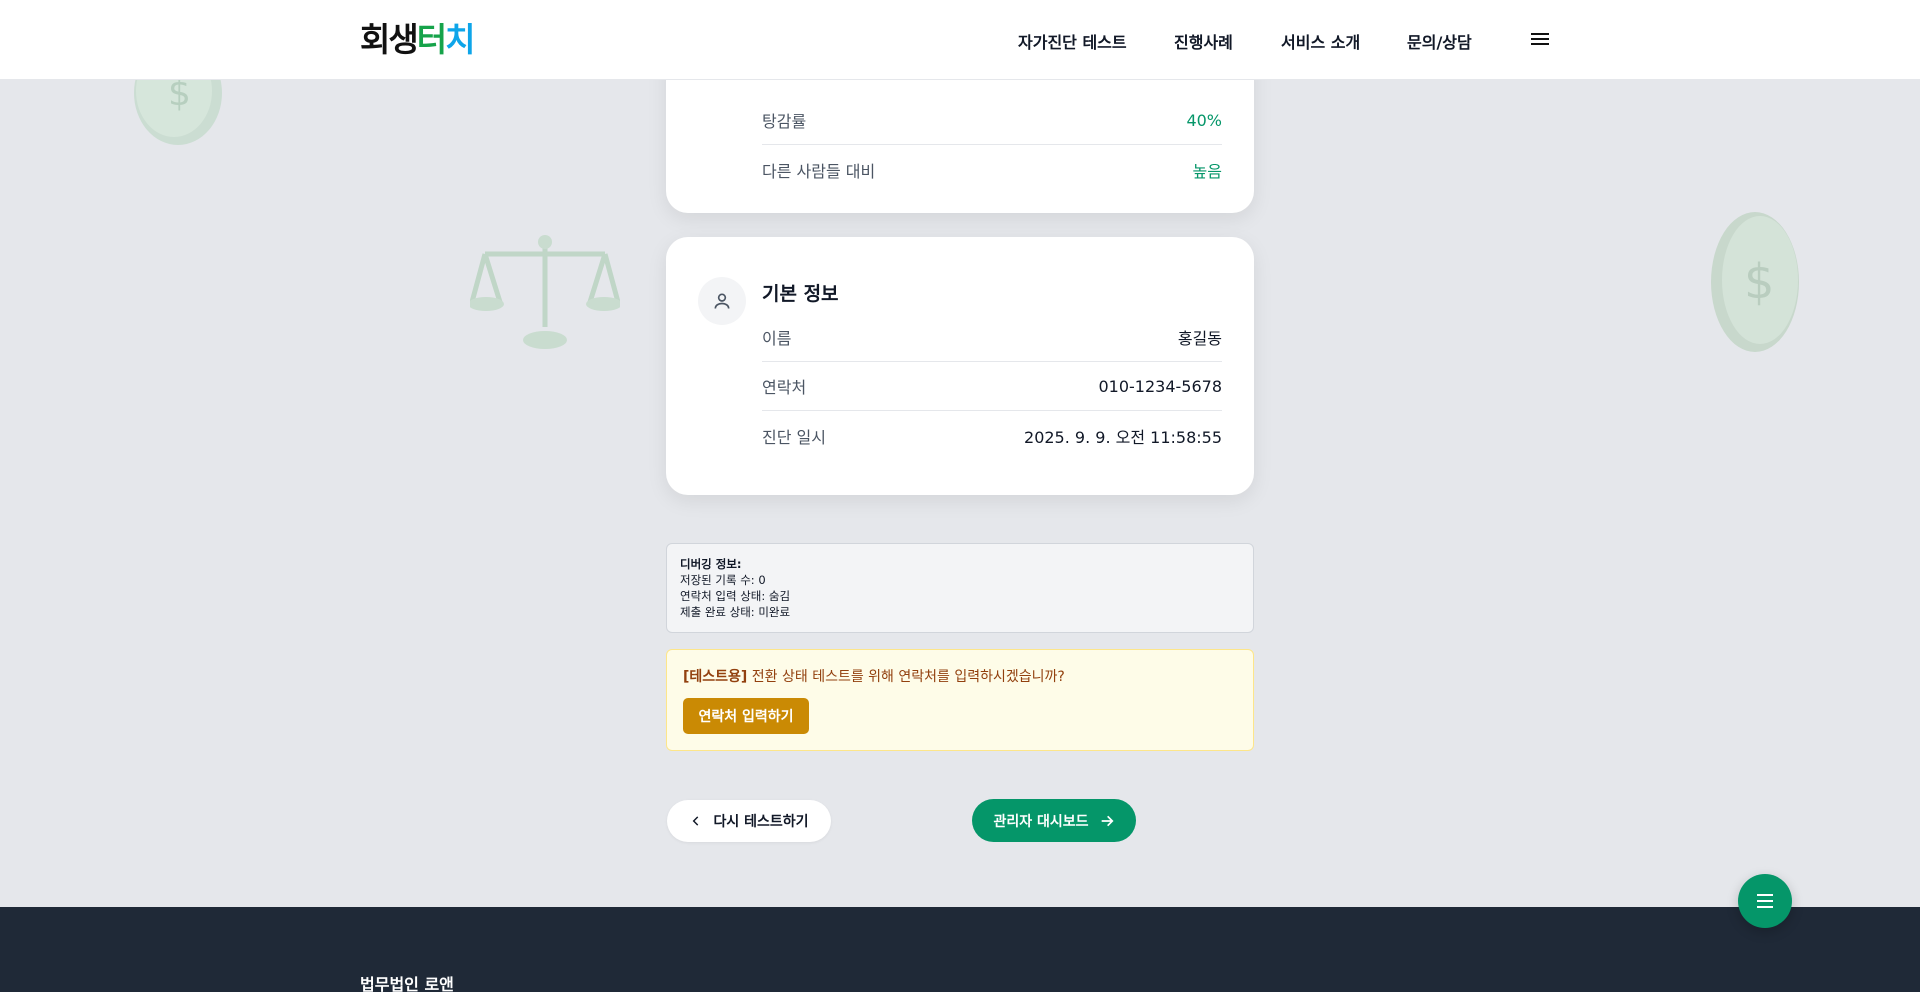 This screenshot has height=992, width=1920. I want to click on debug-line: 저장된 기록 수: 0, so click(723, 580).